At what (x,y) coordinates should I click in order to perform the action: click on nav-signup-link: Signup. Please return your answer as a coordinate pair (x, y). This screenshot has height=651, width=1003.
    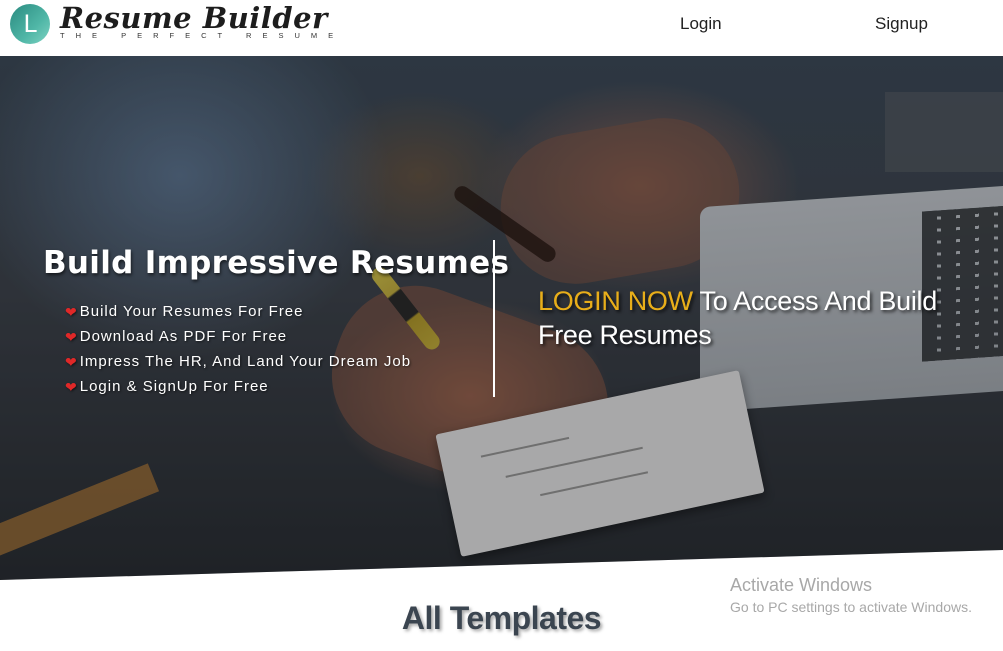
    Looking at the image, I should click on (901, 24).